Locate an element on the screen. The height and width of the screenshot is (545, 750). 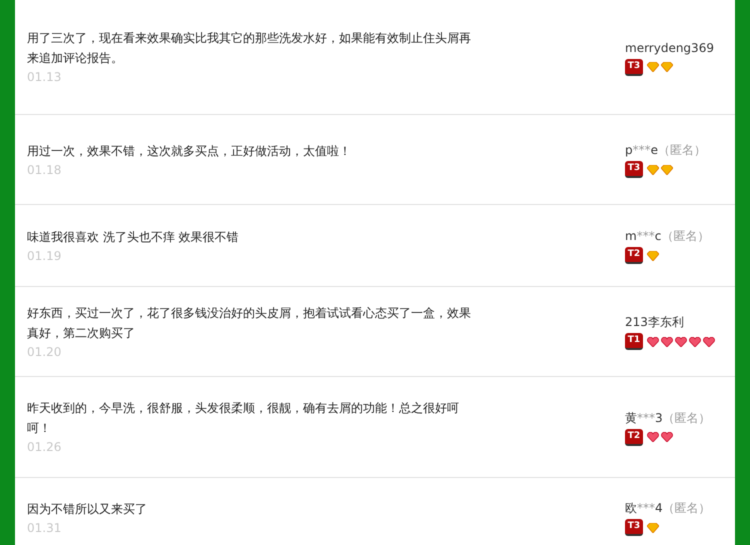
review-text: 味道我很喜欢 洗了头也不痒 效果很不错 is located at coordinates (133, 237).